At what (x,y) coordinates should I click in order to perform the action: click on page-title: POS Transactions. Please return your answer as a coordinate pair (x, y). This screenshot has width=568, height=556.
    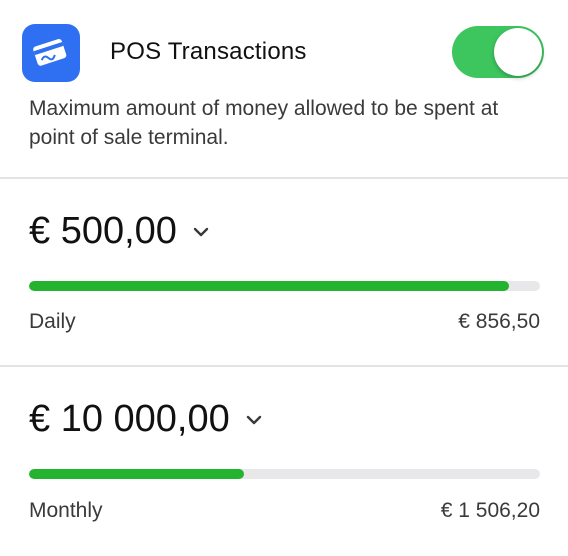
    Looking at the image, I should click on (208, 51).